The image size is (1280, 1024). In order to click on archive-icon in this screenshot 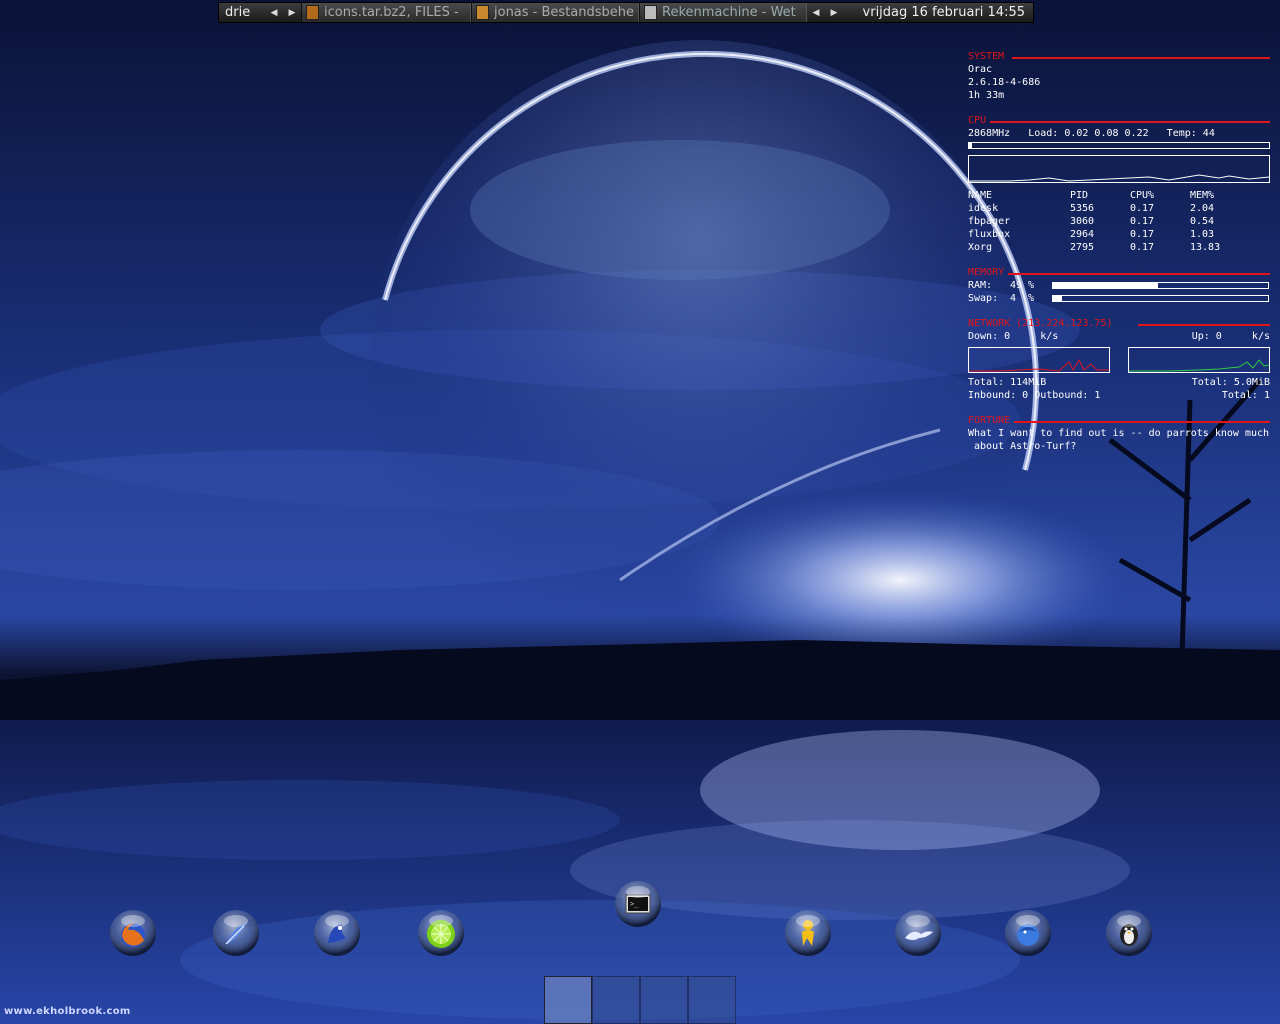, I will do `click(312, 12)`.